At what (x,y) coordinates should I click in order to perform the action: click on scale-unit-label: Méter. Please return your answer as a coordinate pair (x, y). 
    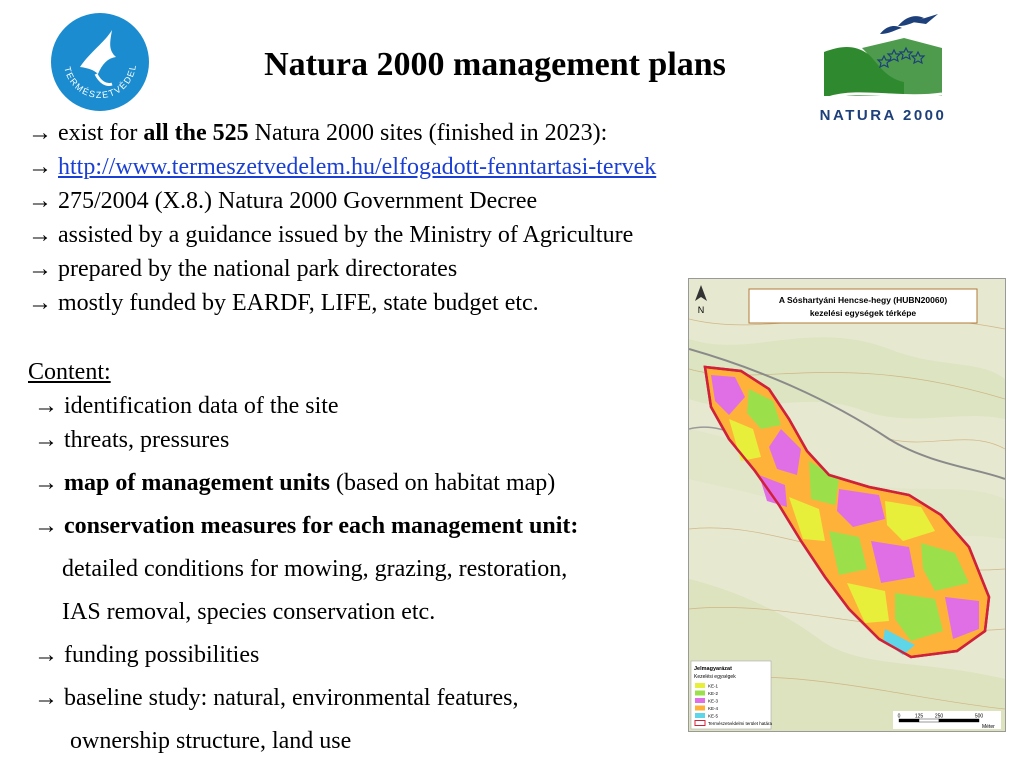
    Looking at the image, I should click on (988, 727).